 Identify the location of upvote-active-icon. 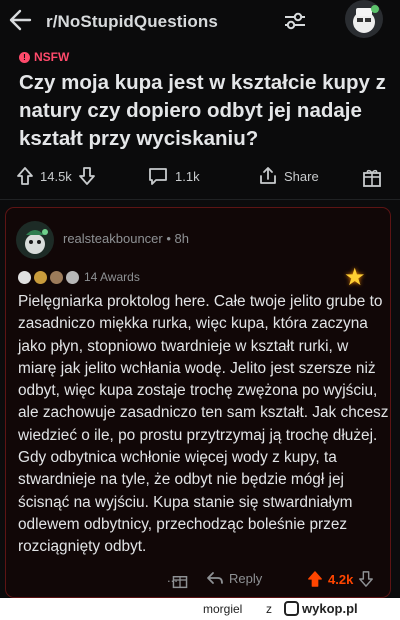
(315, 579).